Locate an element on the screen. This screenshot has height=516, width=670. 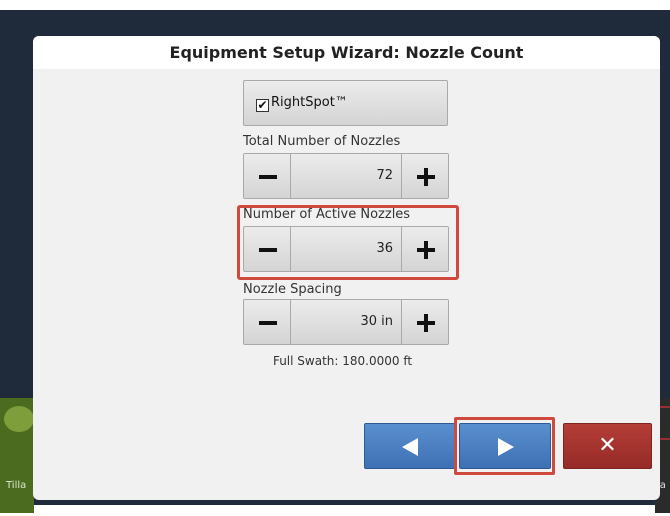
back-button is located at coordinates (409, 446).